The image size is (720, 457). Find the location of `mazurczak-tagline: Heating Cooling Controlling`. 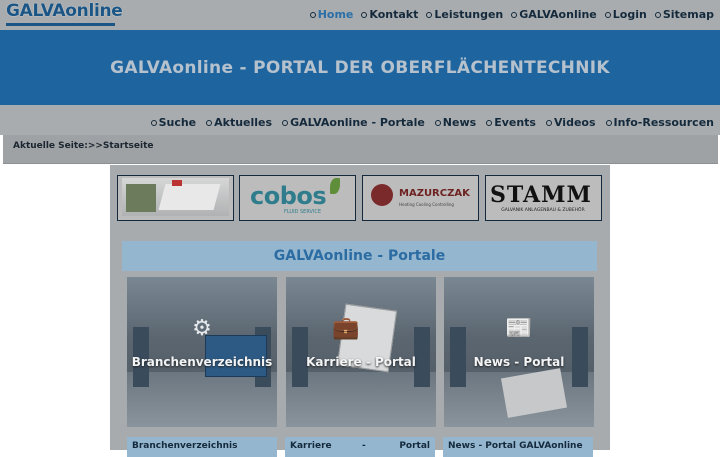

mazurczak-tagline: Heating Cooling Controlling is located at coordinates (426, 204).